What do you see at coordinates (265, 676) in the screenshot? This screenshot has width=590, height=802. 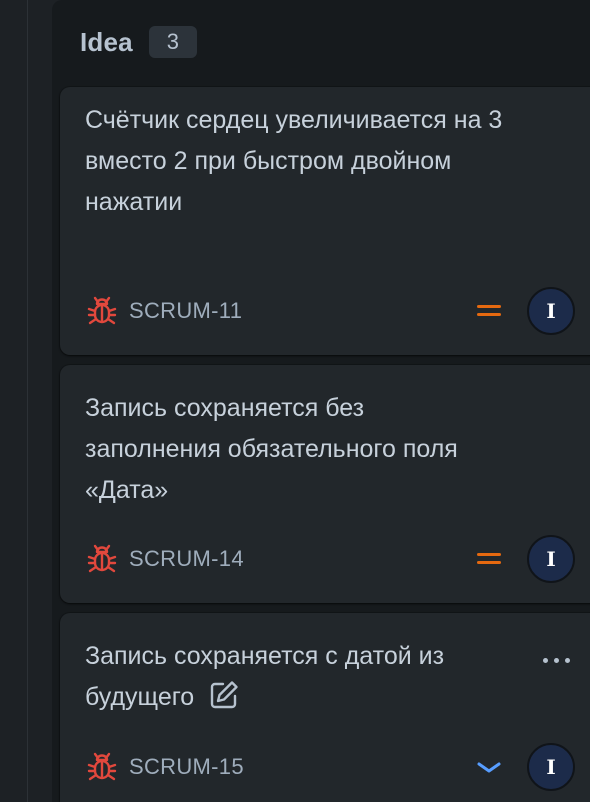 I see `issue-summary-text: Запись сохраняется с датой из будущего` at bounding box center [265, 676].